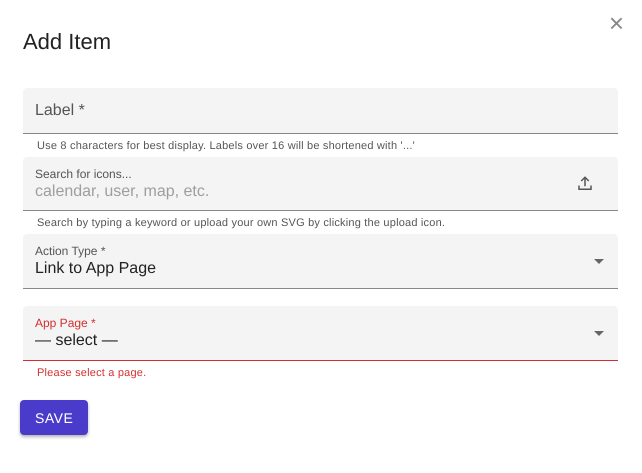  Describe the element at coordinates (67, 42) in the screenshot. I see `dialog-title: Add Item` at that location.